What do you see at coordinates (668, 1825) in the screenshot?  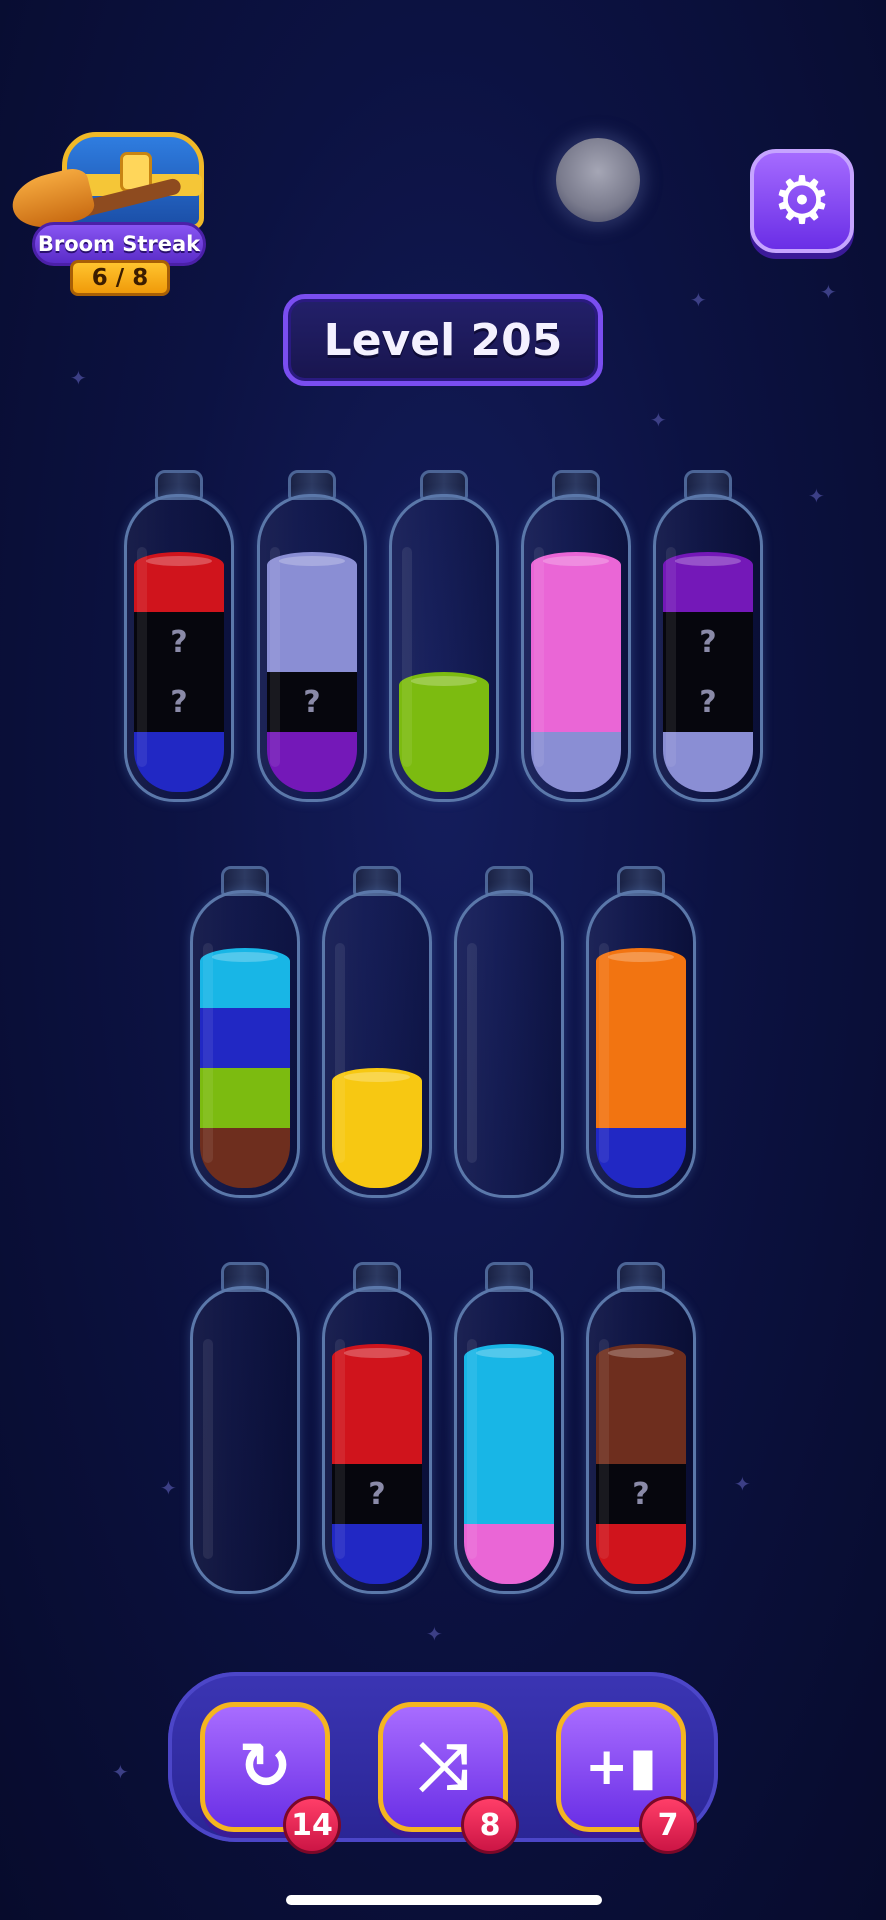 I see `add-bottle-count-badge: 7` at bounding box center [668, 1825].